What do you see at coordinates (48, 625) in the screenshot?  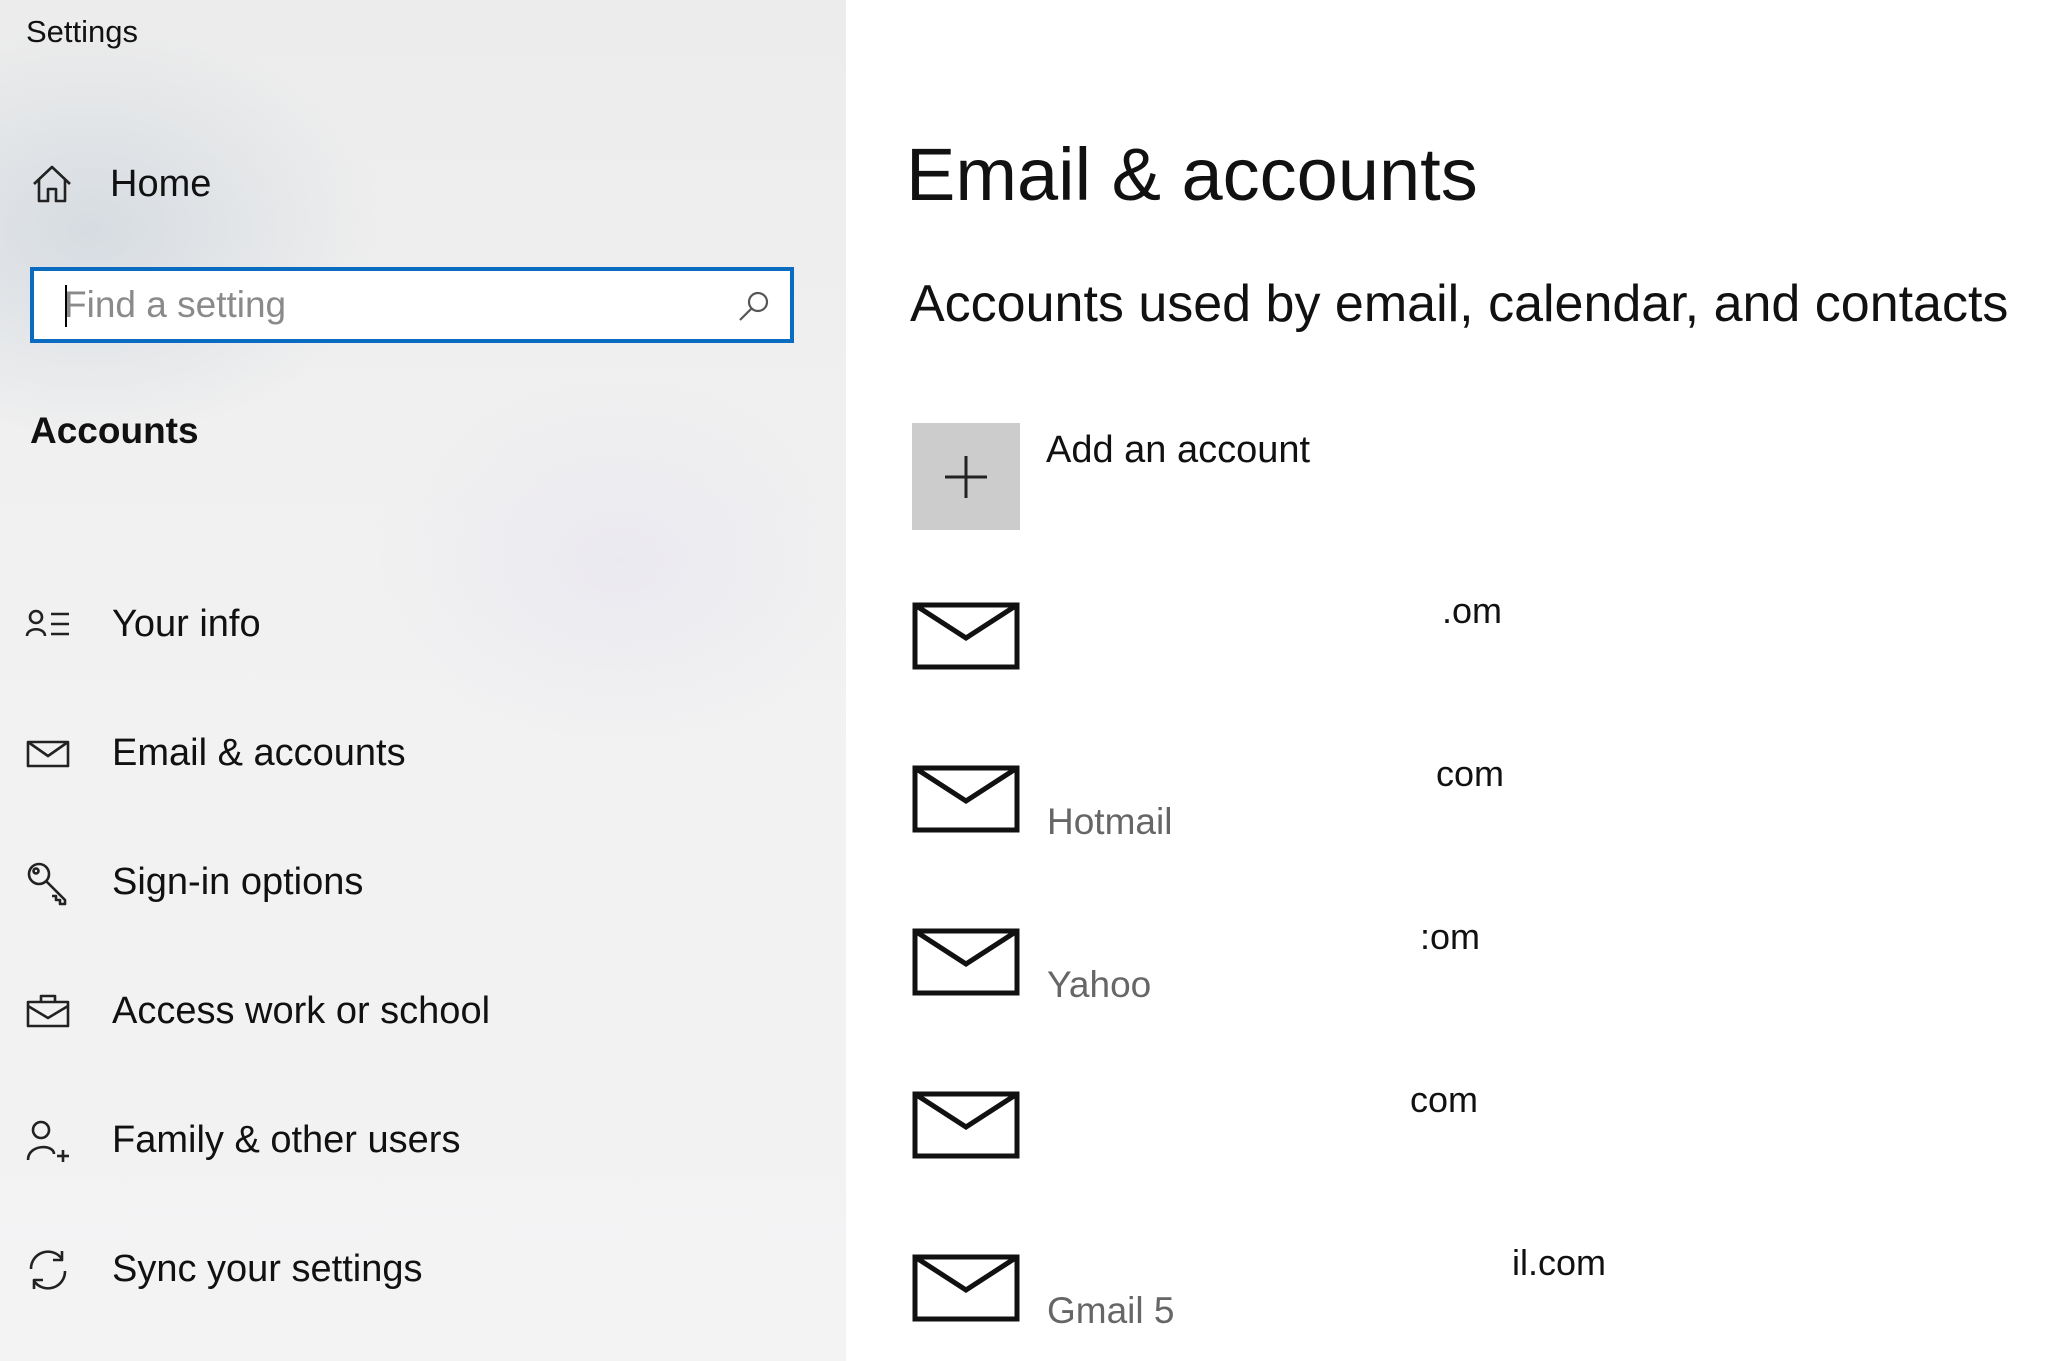 I see `person-list-icon` at bounding box center [48, 625].